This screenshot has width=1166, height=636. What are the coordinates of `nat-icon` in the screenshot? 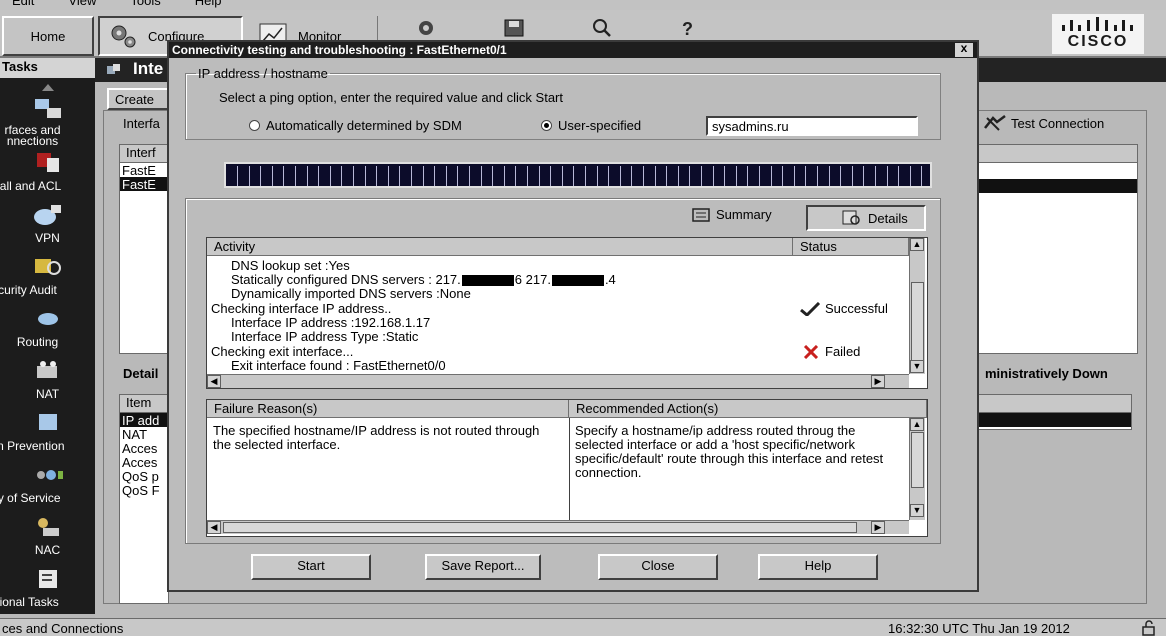 It's located at (46, 369).